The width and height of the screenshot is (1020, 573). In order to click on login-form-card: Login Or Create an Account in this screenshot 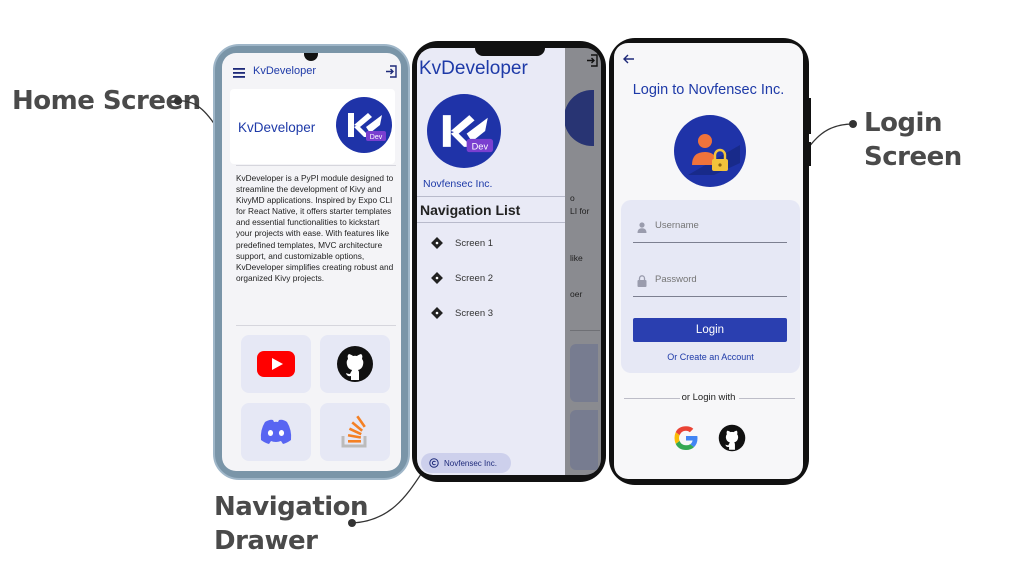, I will do `click(710, 286)`.